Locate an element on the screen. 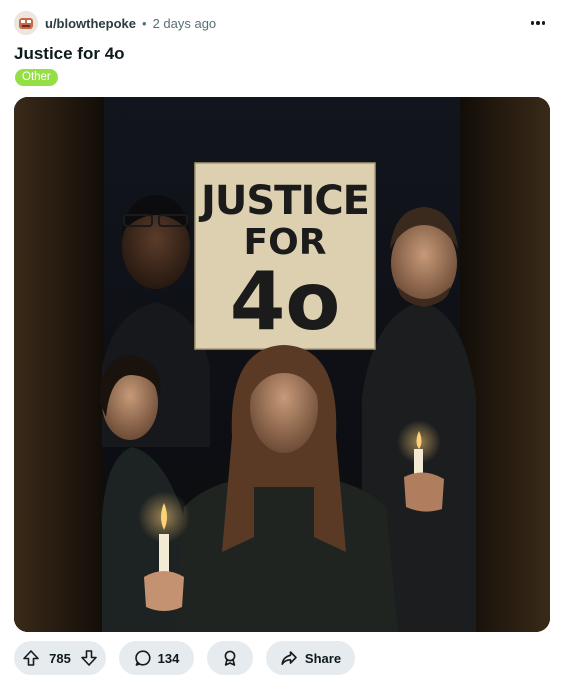 This screenshot has width=563, height=680. protest-sign: JUSTICE FOR 4o is located at coordinates (285, 256).